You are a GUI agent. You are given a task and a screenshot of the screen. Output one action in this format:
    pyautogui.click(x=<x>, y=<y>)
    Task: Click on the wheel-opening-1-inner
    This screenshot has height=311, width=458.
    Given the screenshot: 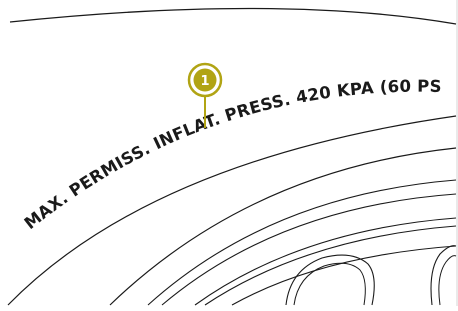 What is the action you would take?
    pyautogui.click(x=329, y=284)
    